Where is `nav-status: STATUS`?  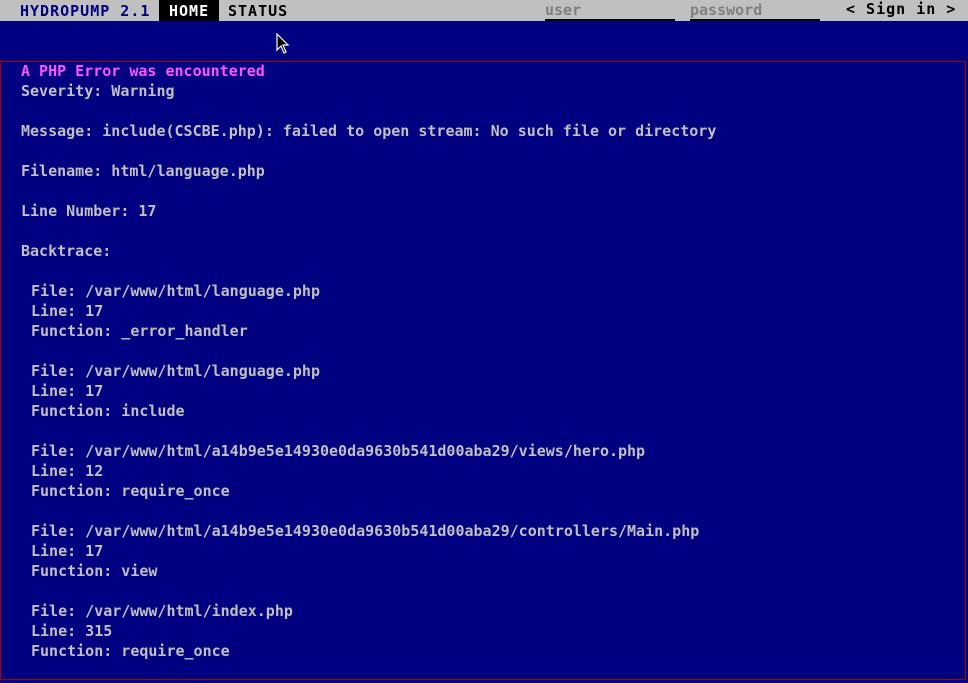 nav-status: STATUS is located at coordinates (258, 11).